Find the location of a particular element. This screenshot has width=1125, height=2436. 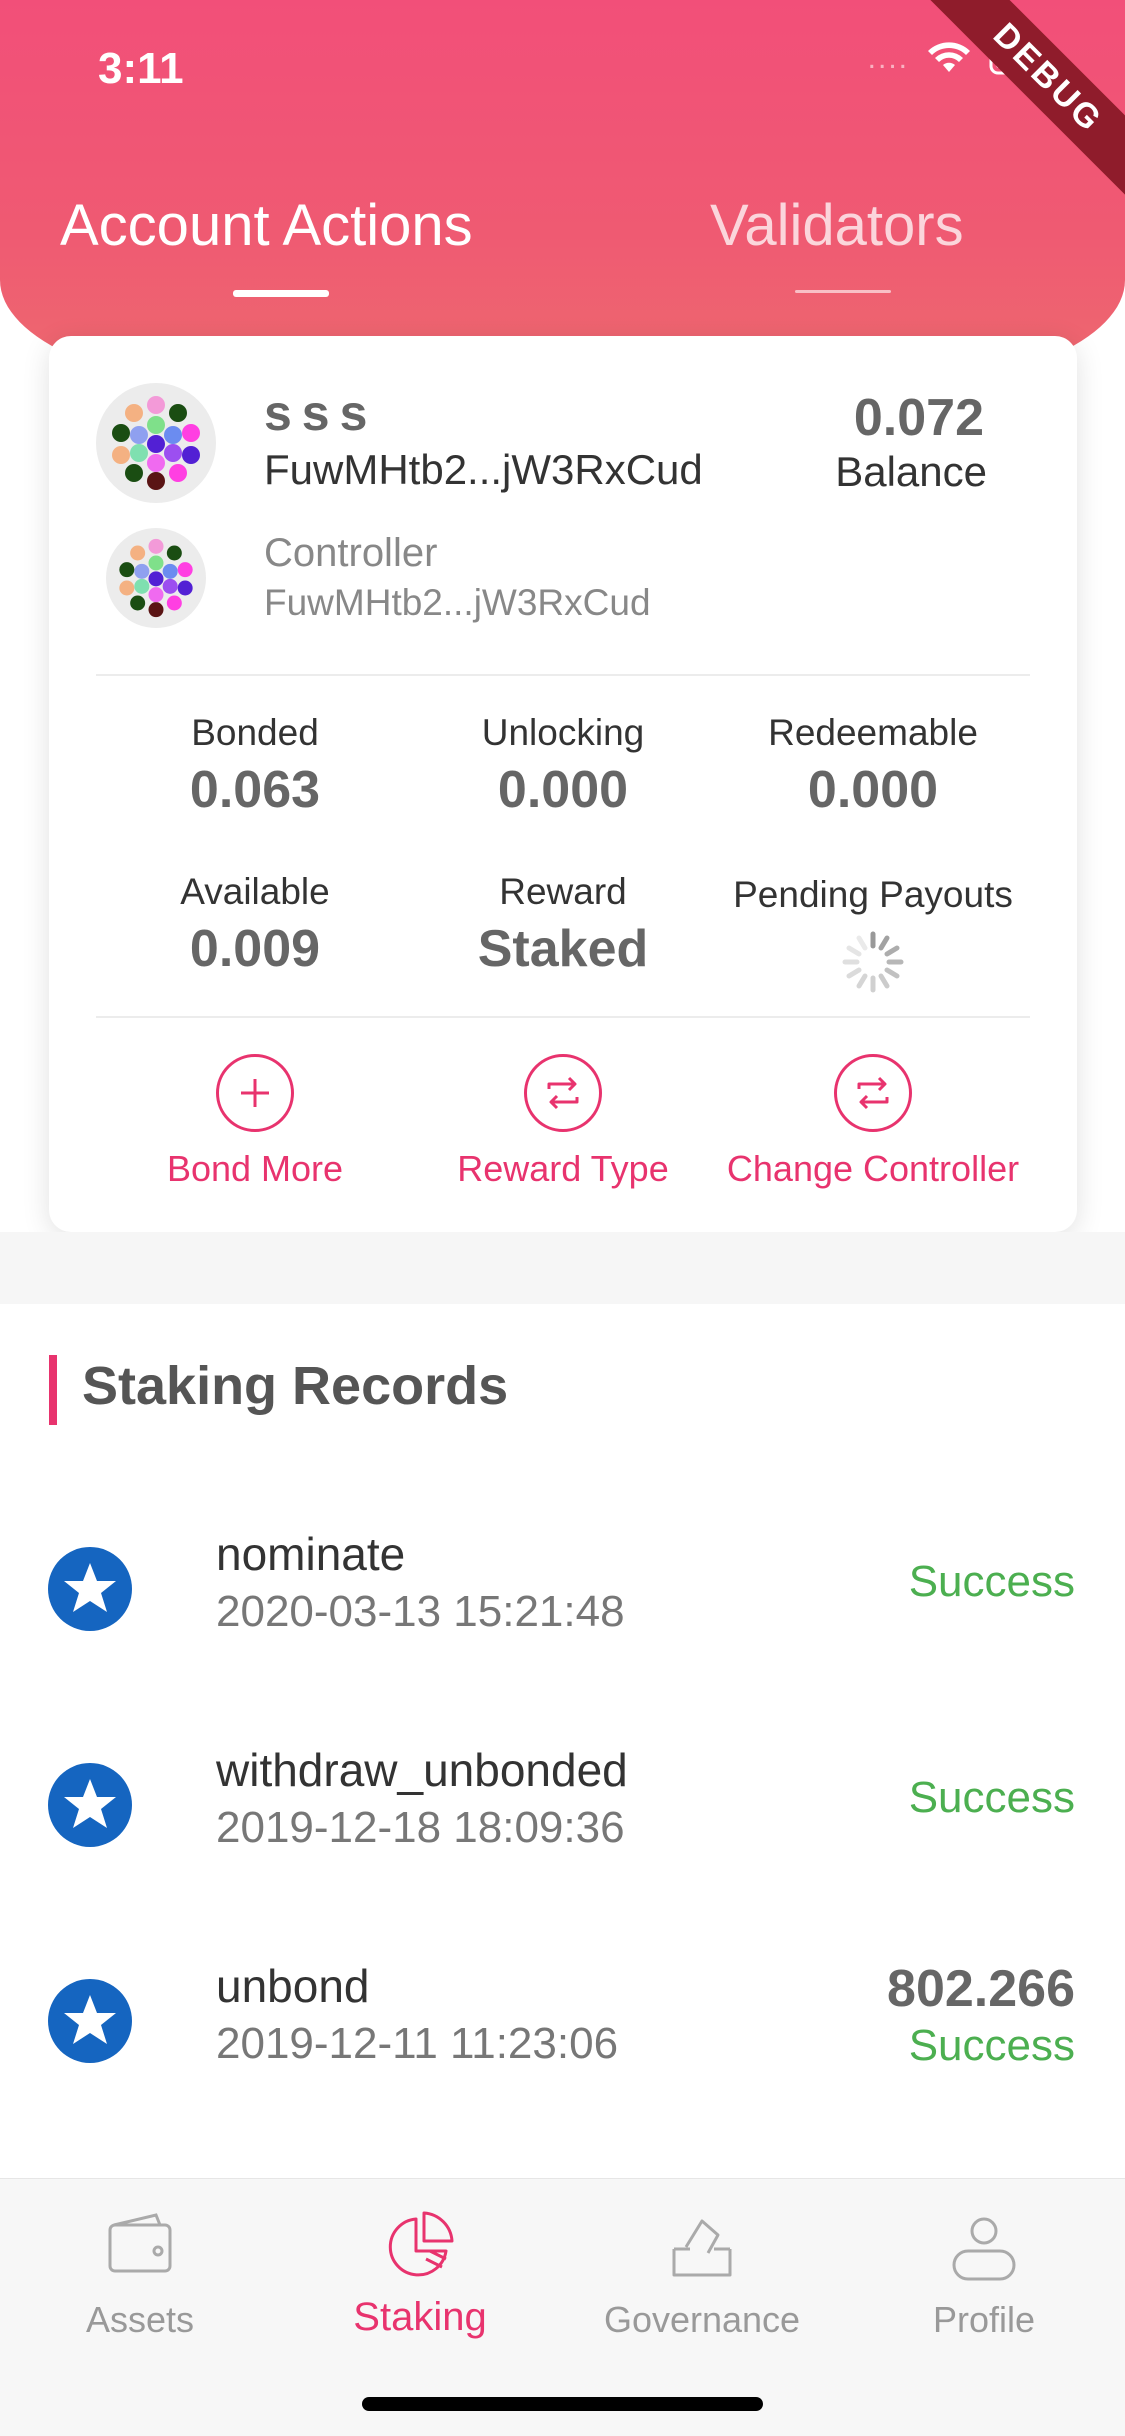

staking-records-title: Staking Records is located at coordinates (295, 1386).